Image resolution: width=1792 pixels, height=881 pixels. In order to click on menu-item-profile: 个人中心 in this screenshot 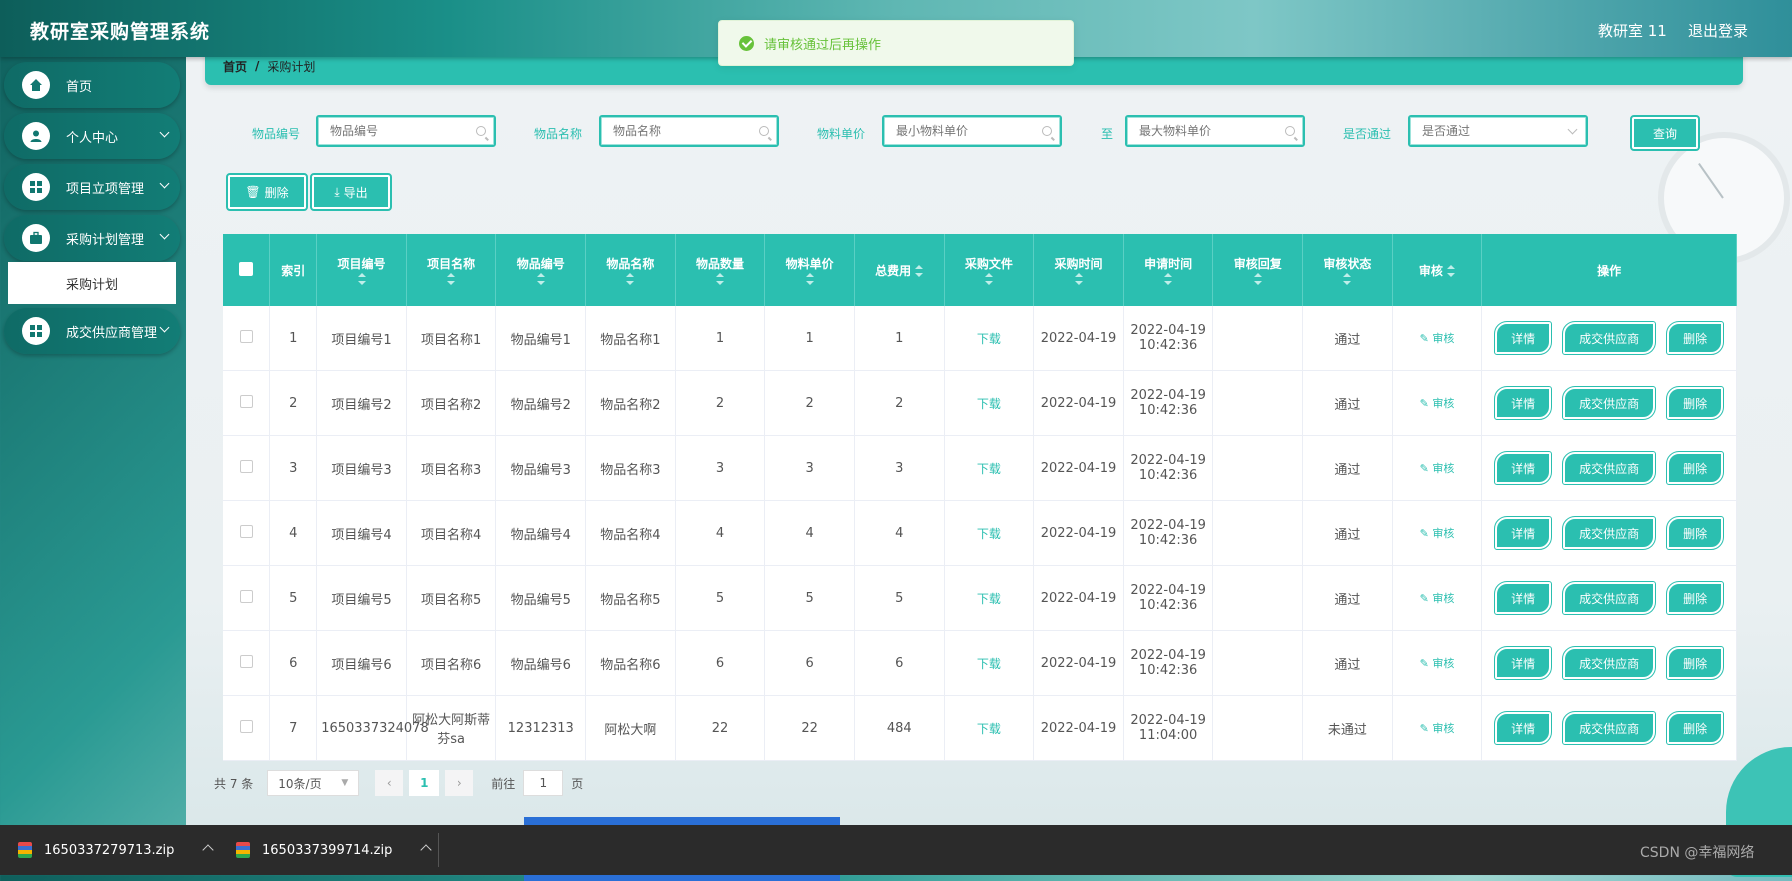, I will do `click(92, 136)`.